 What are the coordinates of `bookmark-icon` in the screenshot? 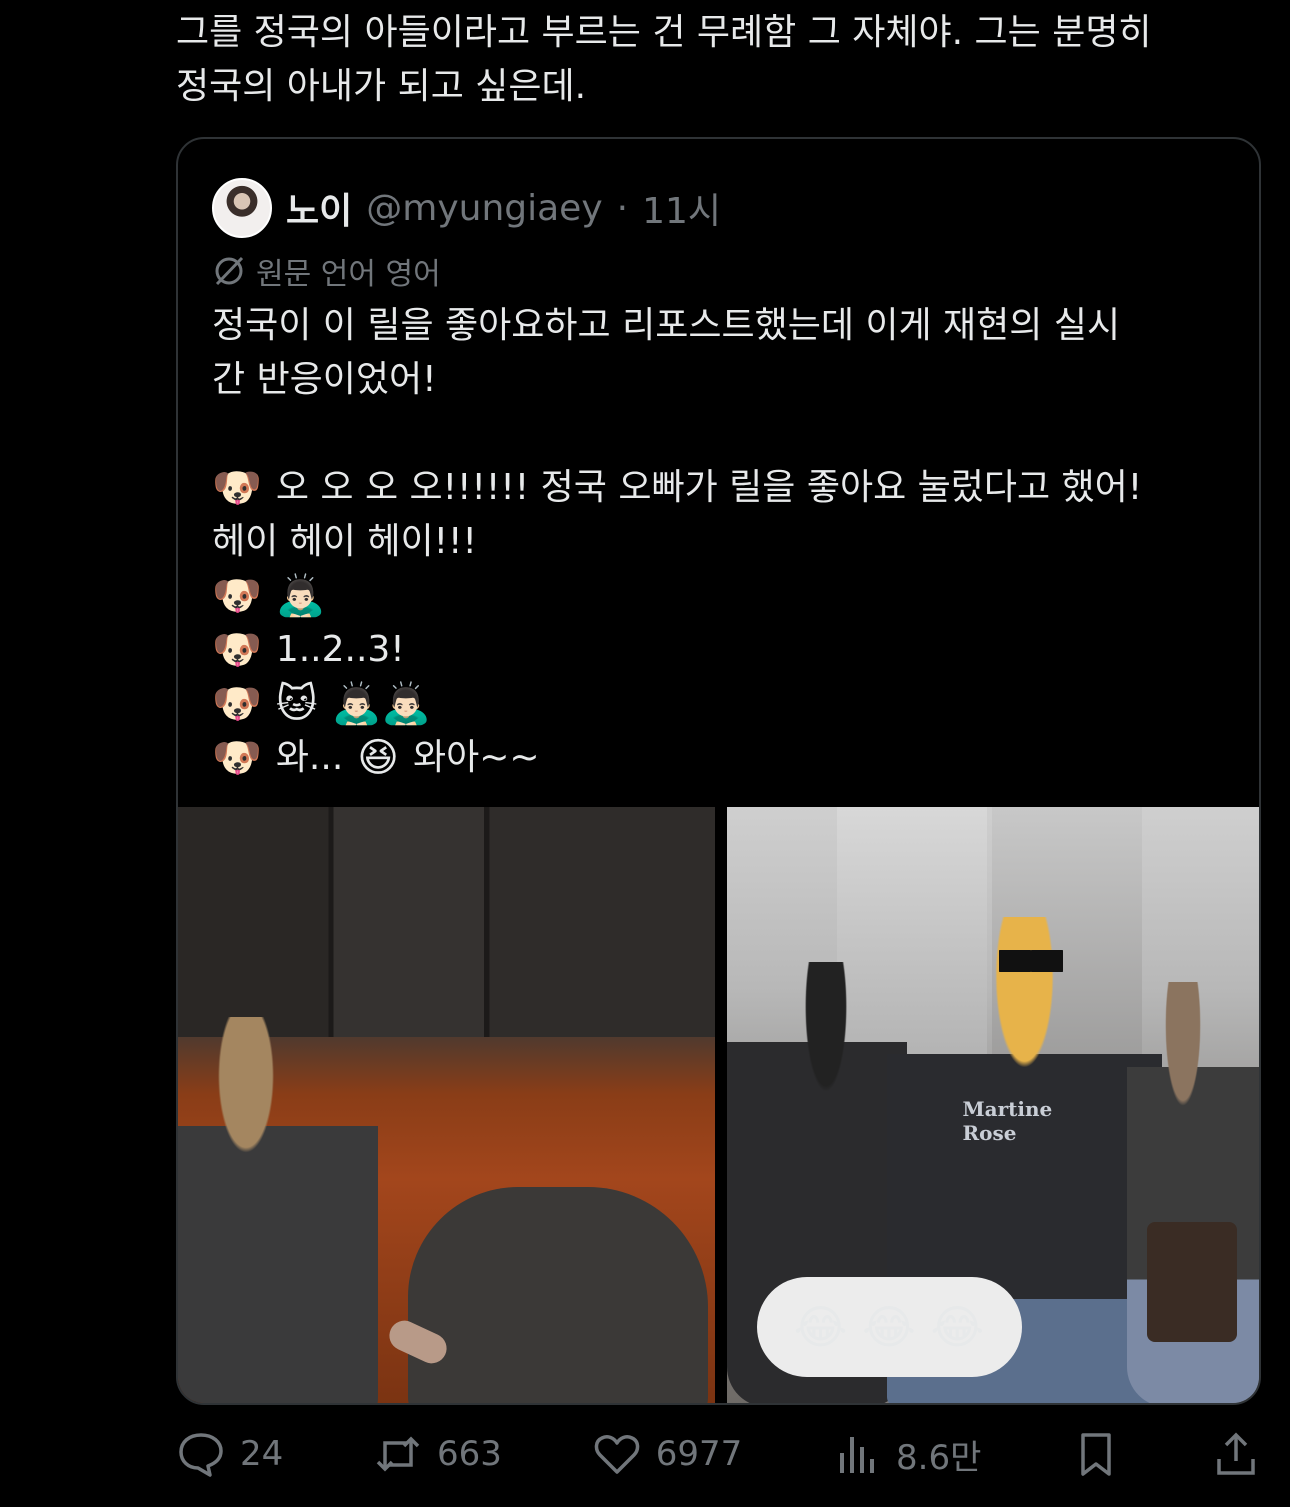 It's located at (1096, 1454).